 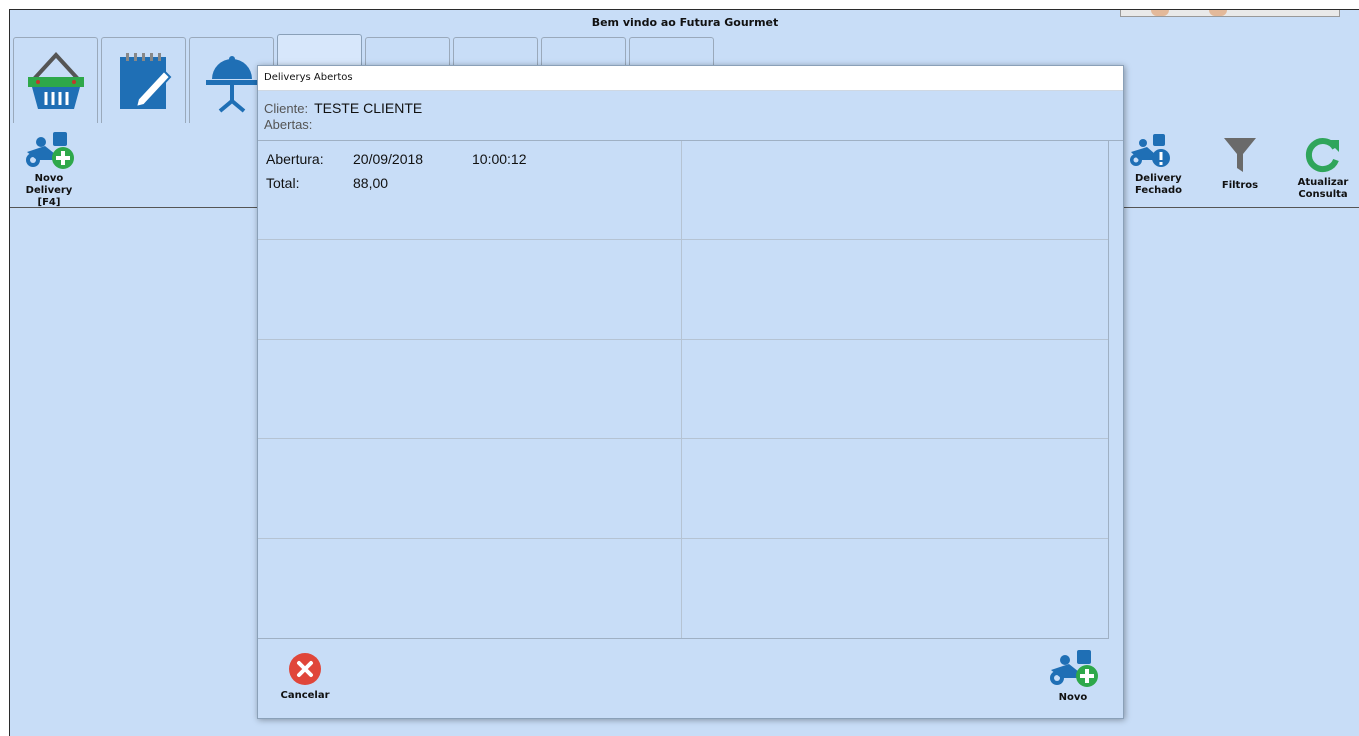 What do you see at coordinates (1323, 182) in the screenshot?
I see `refresh-label-1: Atualizar` at bounding box center [1323, 182].